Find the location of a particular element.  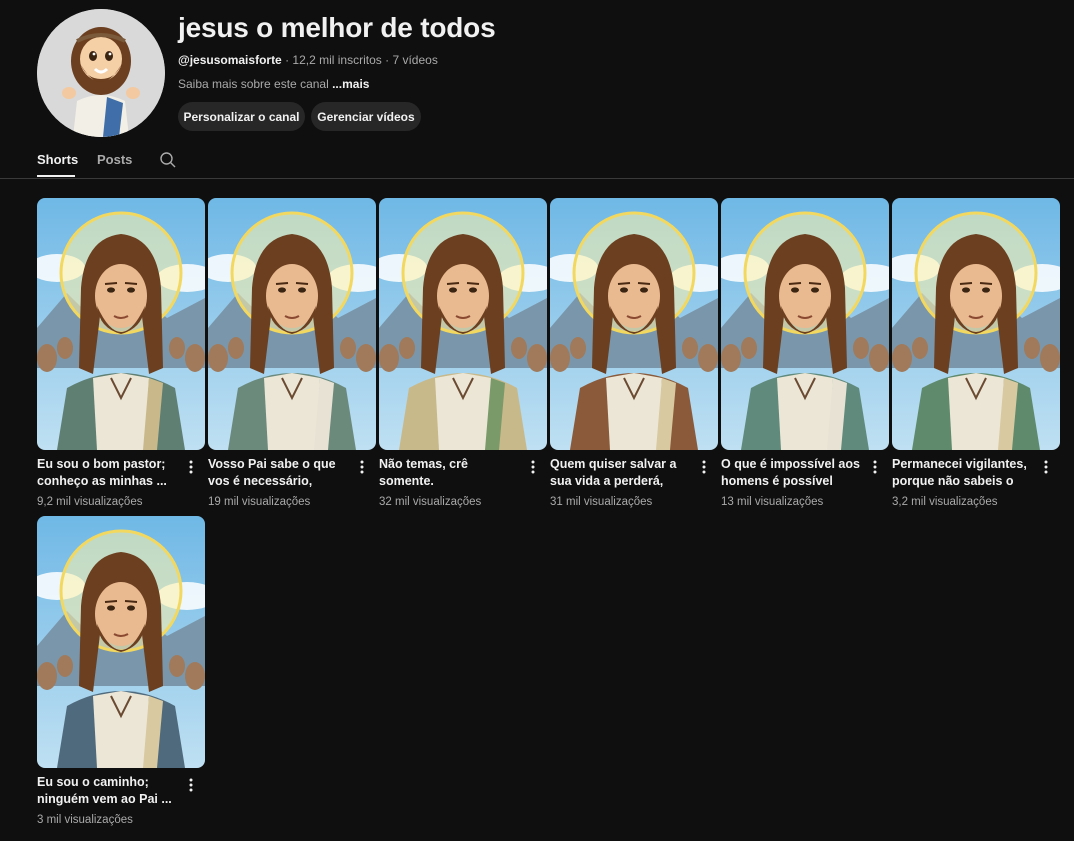

customize-channel-button: Personalizar o canal is located at coordinates (241, 116).